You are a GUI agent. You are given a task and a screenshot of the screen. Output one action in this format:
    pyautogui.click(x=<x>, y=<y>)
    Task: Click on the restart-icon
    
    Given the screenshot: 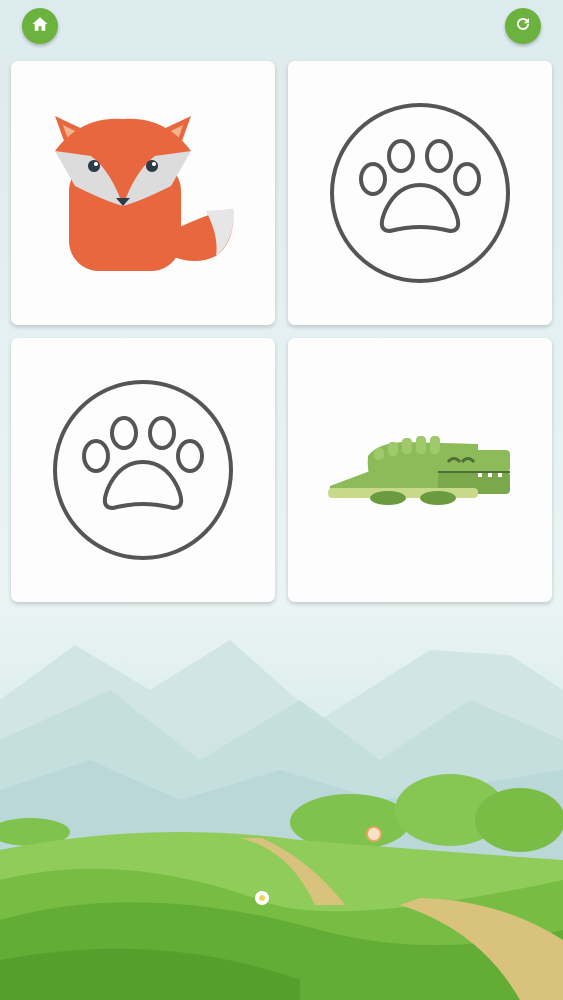 What is the action you would take?
    pyautogui.click(x=523, y=26)
    